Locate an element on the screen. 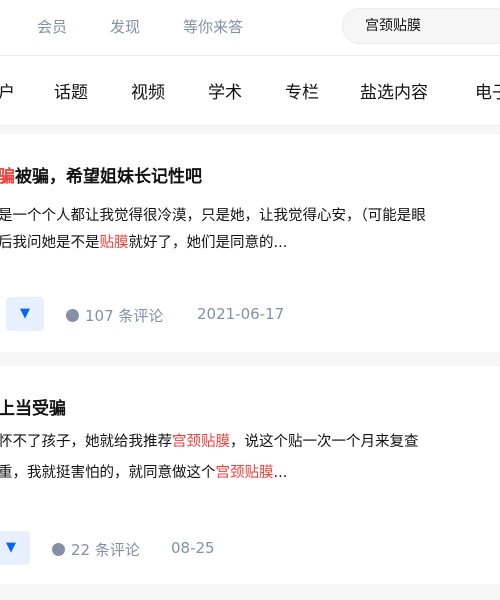  result-date: 08-25 is located at coordinates (193, 548).